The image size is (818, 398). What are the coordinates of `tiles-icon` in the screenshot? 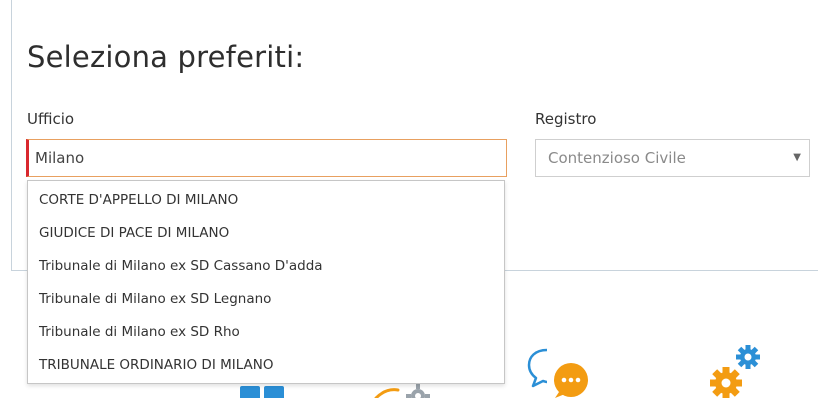 It's located at (263, 390).